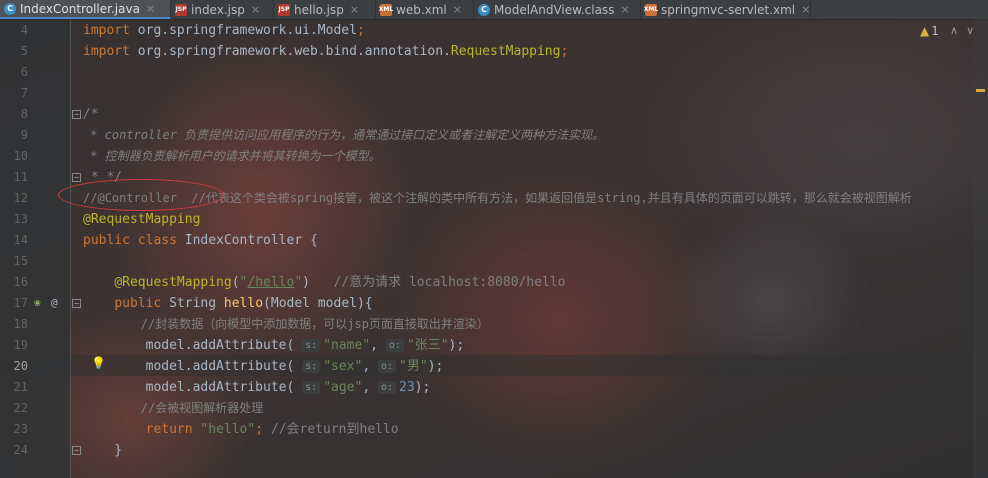 This screenshot has height=478, width=988. I want to click on string-literal: "hello", so click(228, 429).